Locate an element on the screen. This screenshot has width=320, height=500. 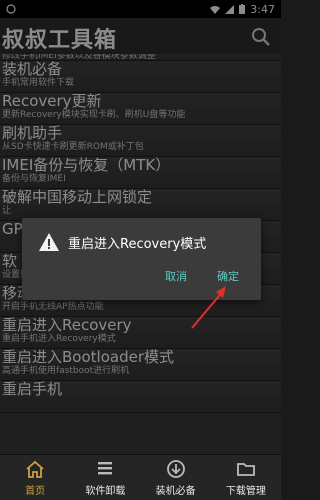
list-icon is located at coordinates (105, 467).